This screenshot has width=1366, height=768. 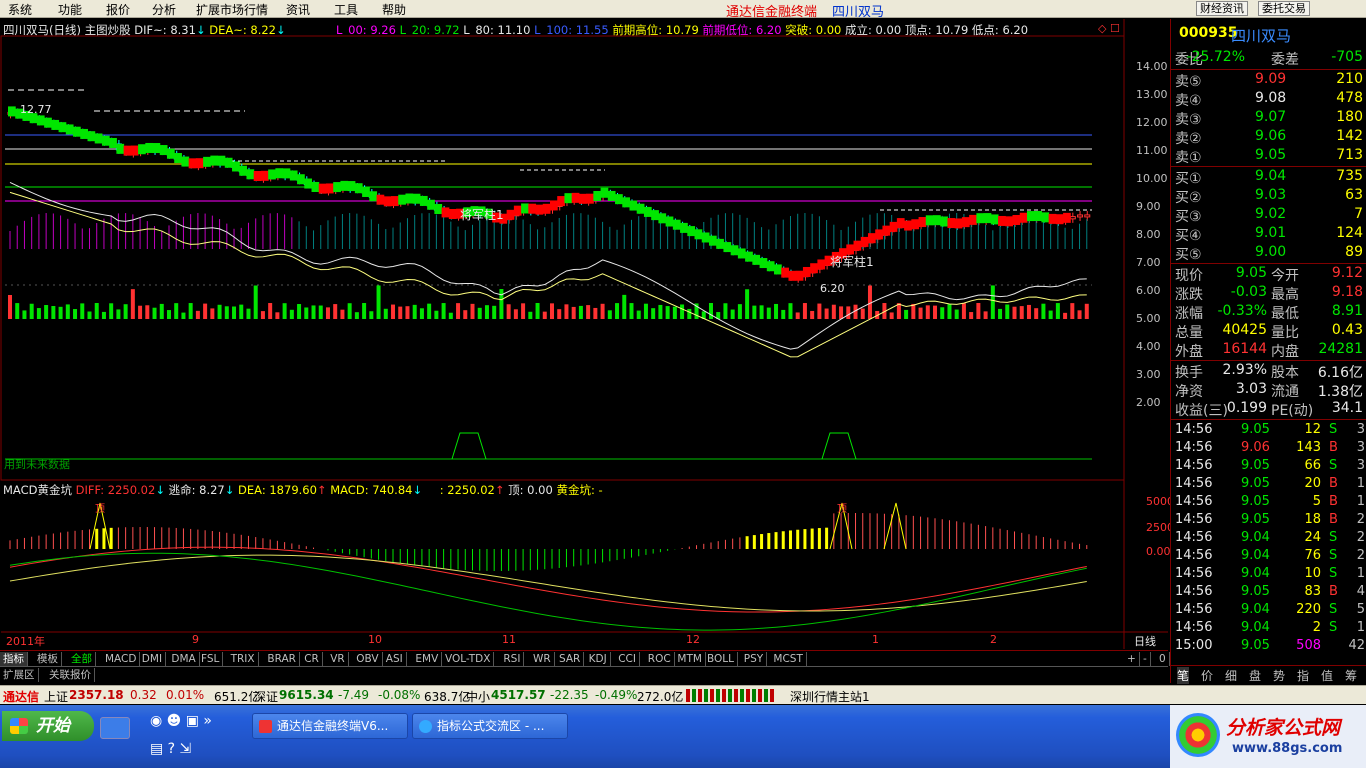 What do you see at coordinates (1347, 408) in the screenshot?
I see `stat-value: 34.1` at bounding box center [1347, 408].